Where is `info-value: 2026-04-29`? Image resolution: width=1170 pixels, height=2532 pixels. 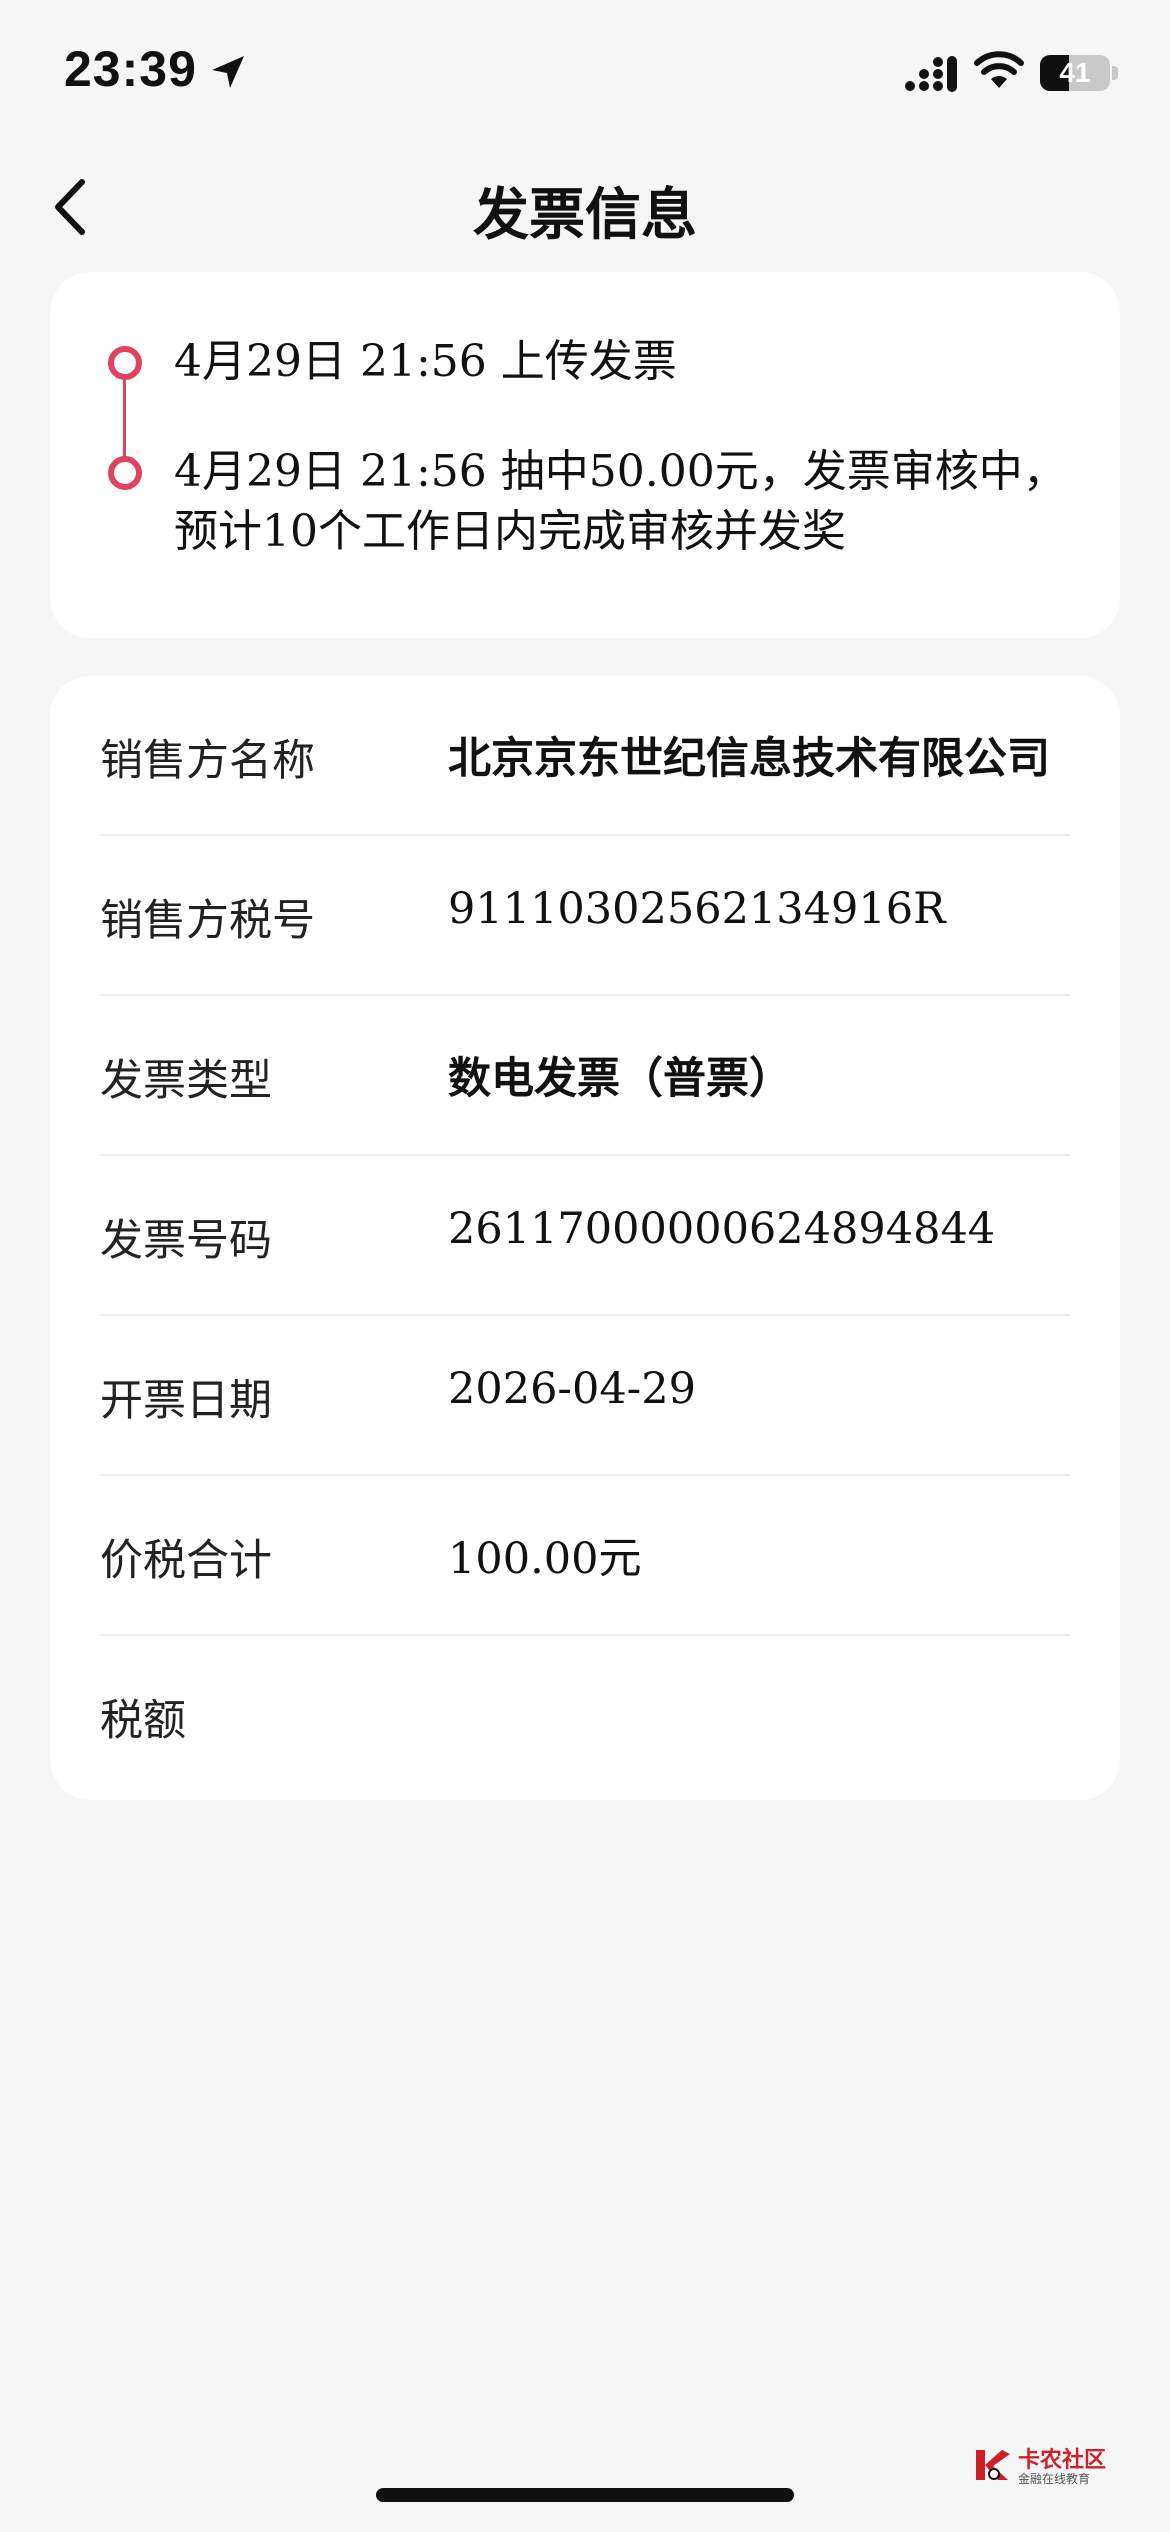 info-value: 2026-04-29 is located at coordinates (572, 1389).